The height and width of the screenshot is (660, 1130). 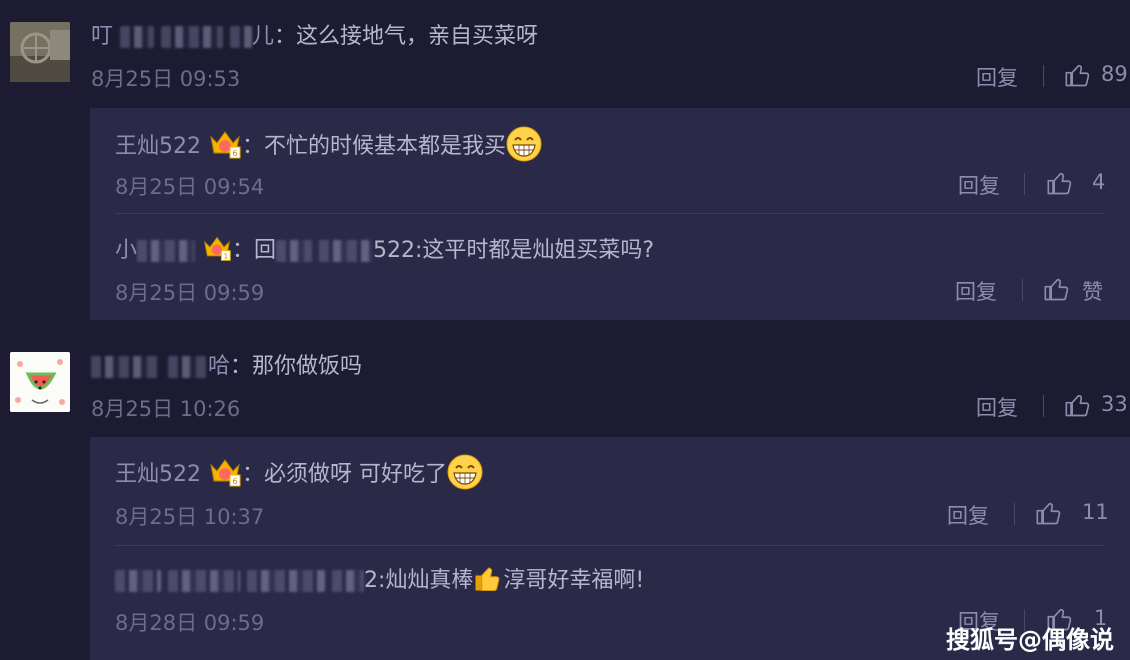 What do you see at coordinates (190, 187) in the screenshot?
I see `reply-date: 8月25日 09:54` at bounding box center [190, 187].